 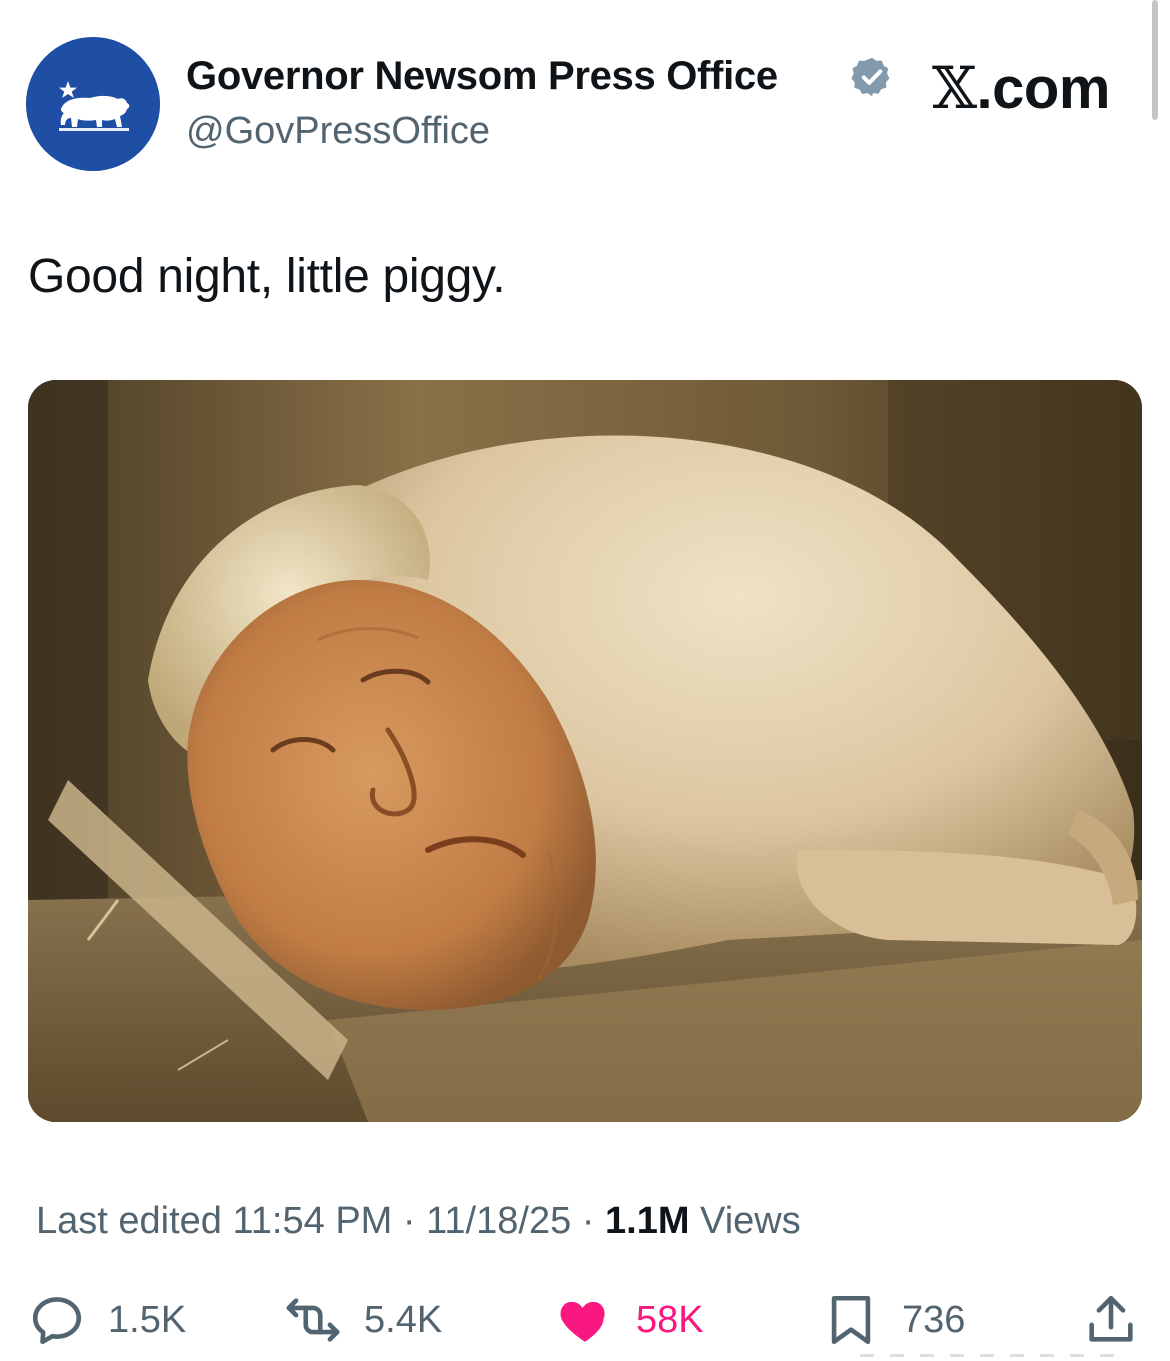 What do you see at coordinates (498, 1221) in the screenshot?
I see `edited-date: 11/18/25` at bounding box center [498, 1221].